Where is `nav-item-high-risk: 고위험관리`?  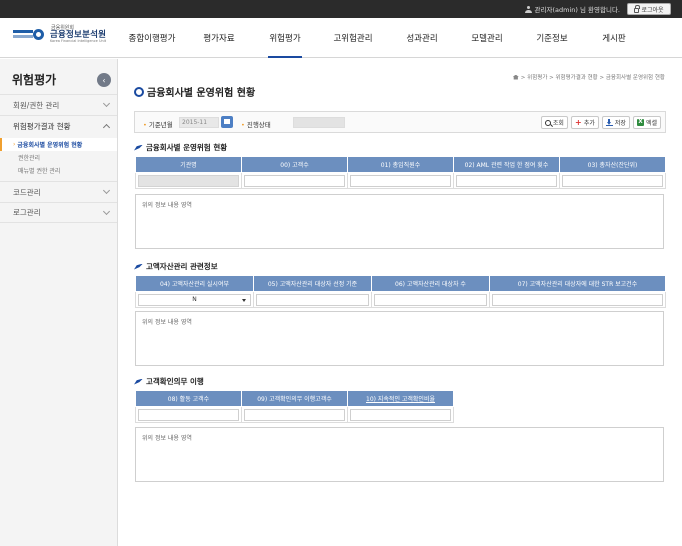
nav-item-high-risk: 고위험관리 is located at coordinates (353, 38).